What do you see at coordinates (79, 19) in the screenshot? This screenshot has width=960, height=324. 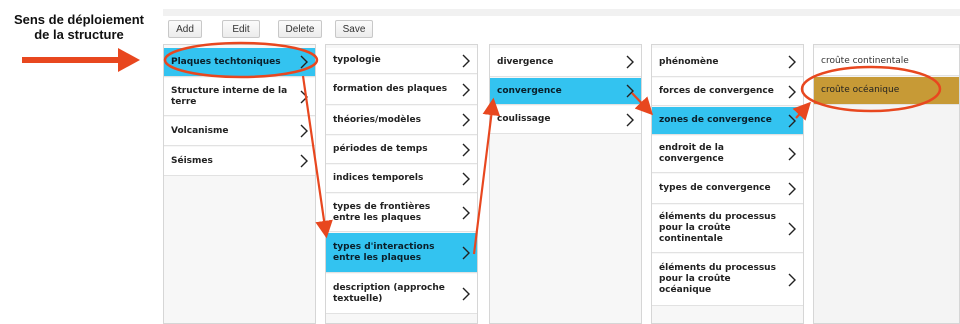 I see `caption-line-1: Sens de déploiement` at bounding box center [79, 19].